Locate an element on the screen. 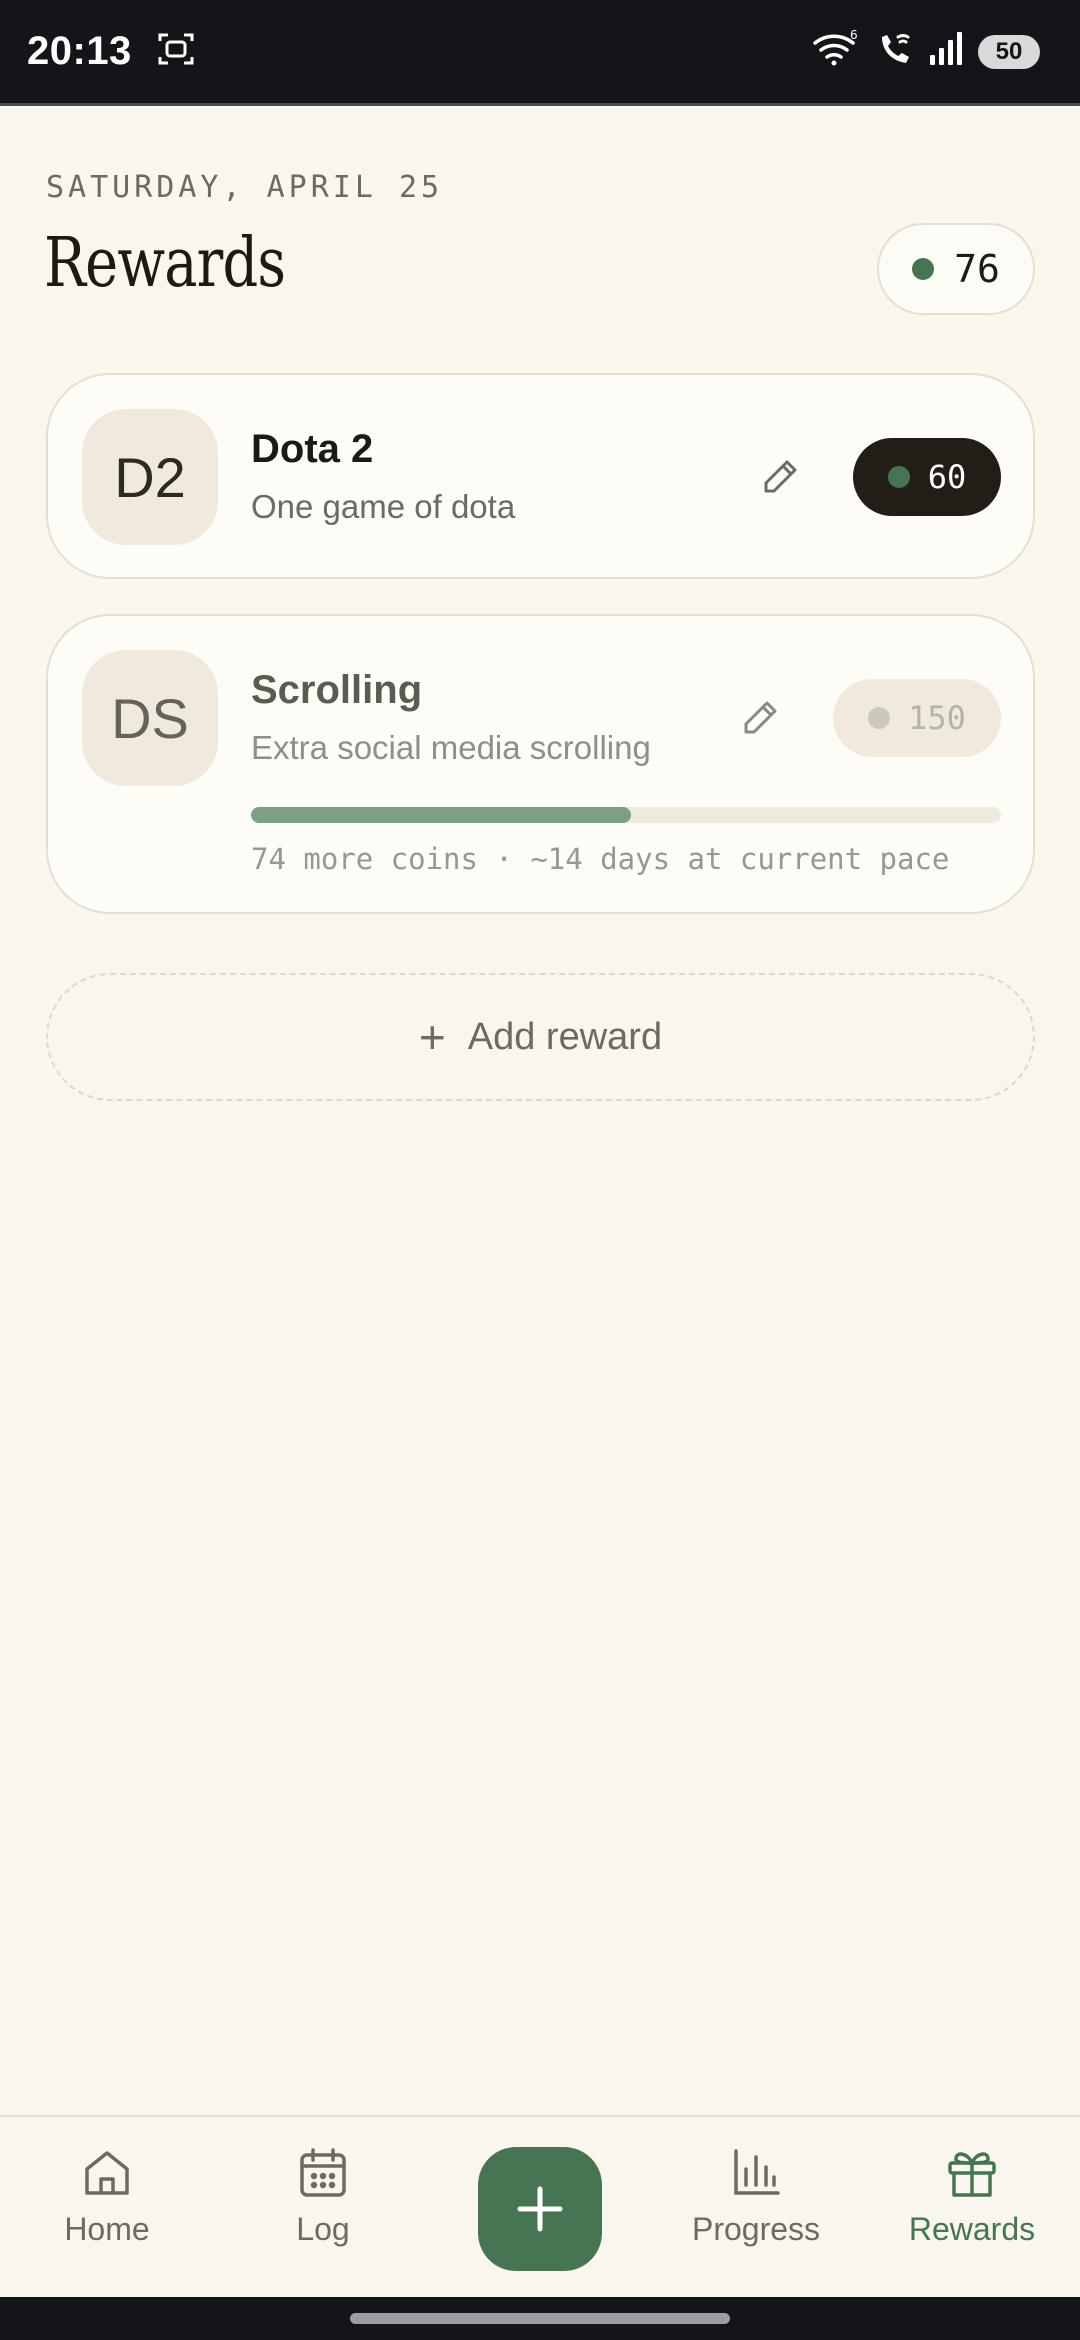 This screenshot has height=2340, width=1080. status-time: 20:13 is located at coordinates (79, 51).